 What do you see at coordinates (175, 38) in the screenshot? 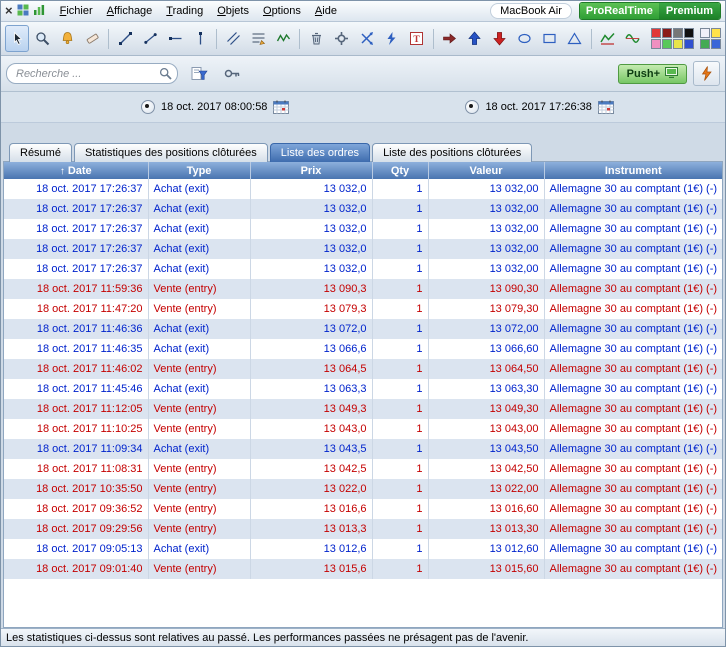
I see `horizontal-line-tool` at bounding box center [175, 38].